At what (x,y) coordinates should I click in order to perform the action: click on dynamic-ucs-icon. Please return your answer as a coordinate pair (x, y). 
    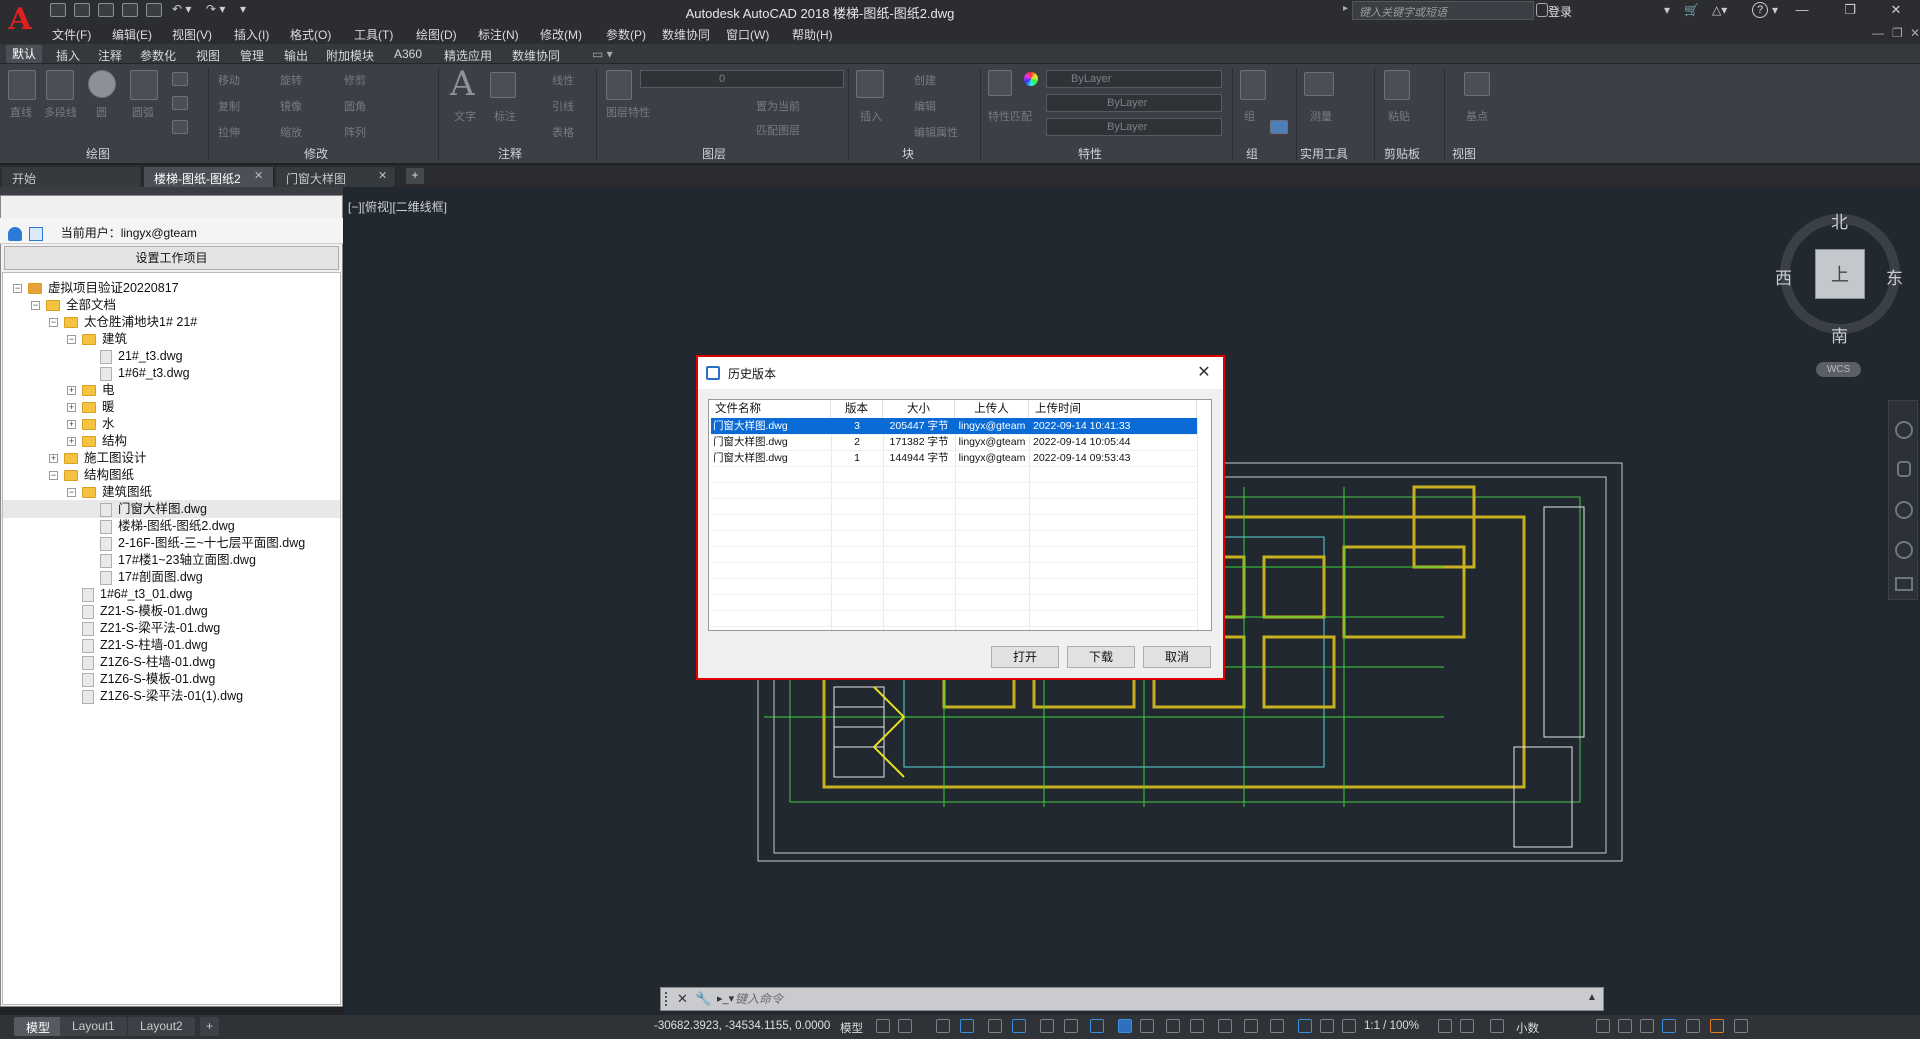
    Looking at the image, I should click on (1225, 1026).